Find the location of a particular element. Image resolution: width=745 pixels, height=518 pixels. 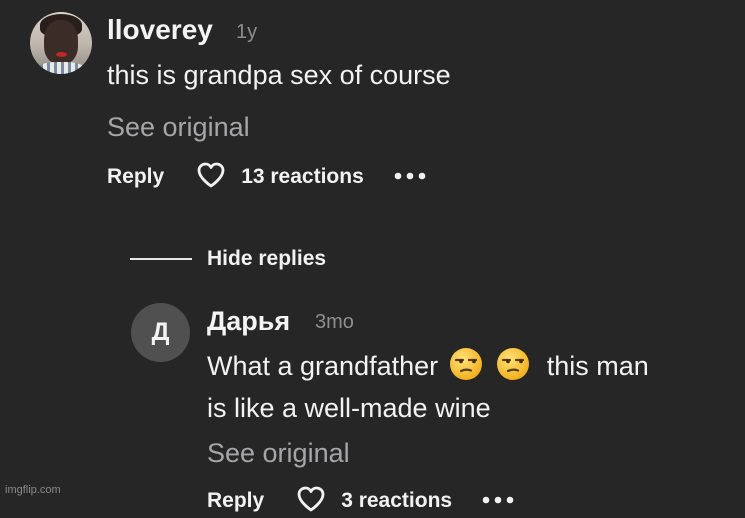

see-original-link: See original is located at coordinates (178, 127).